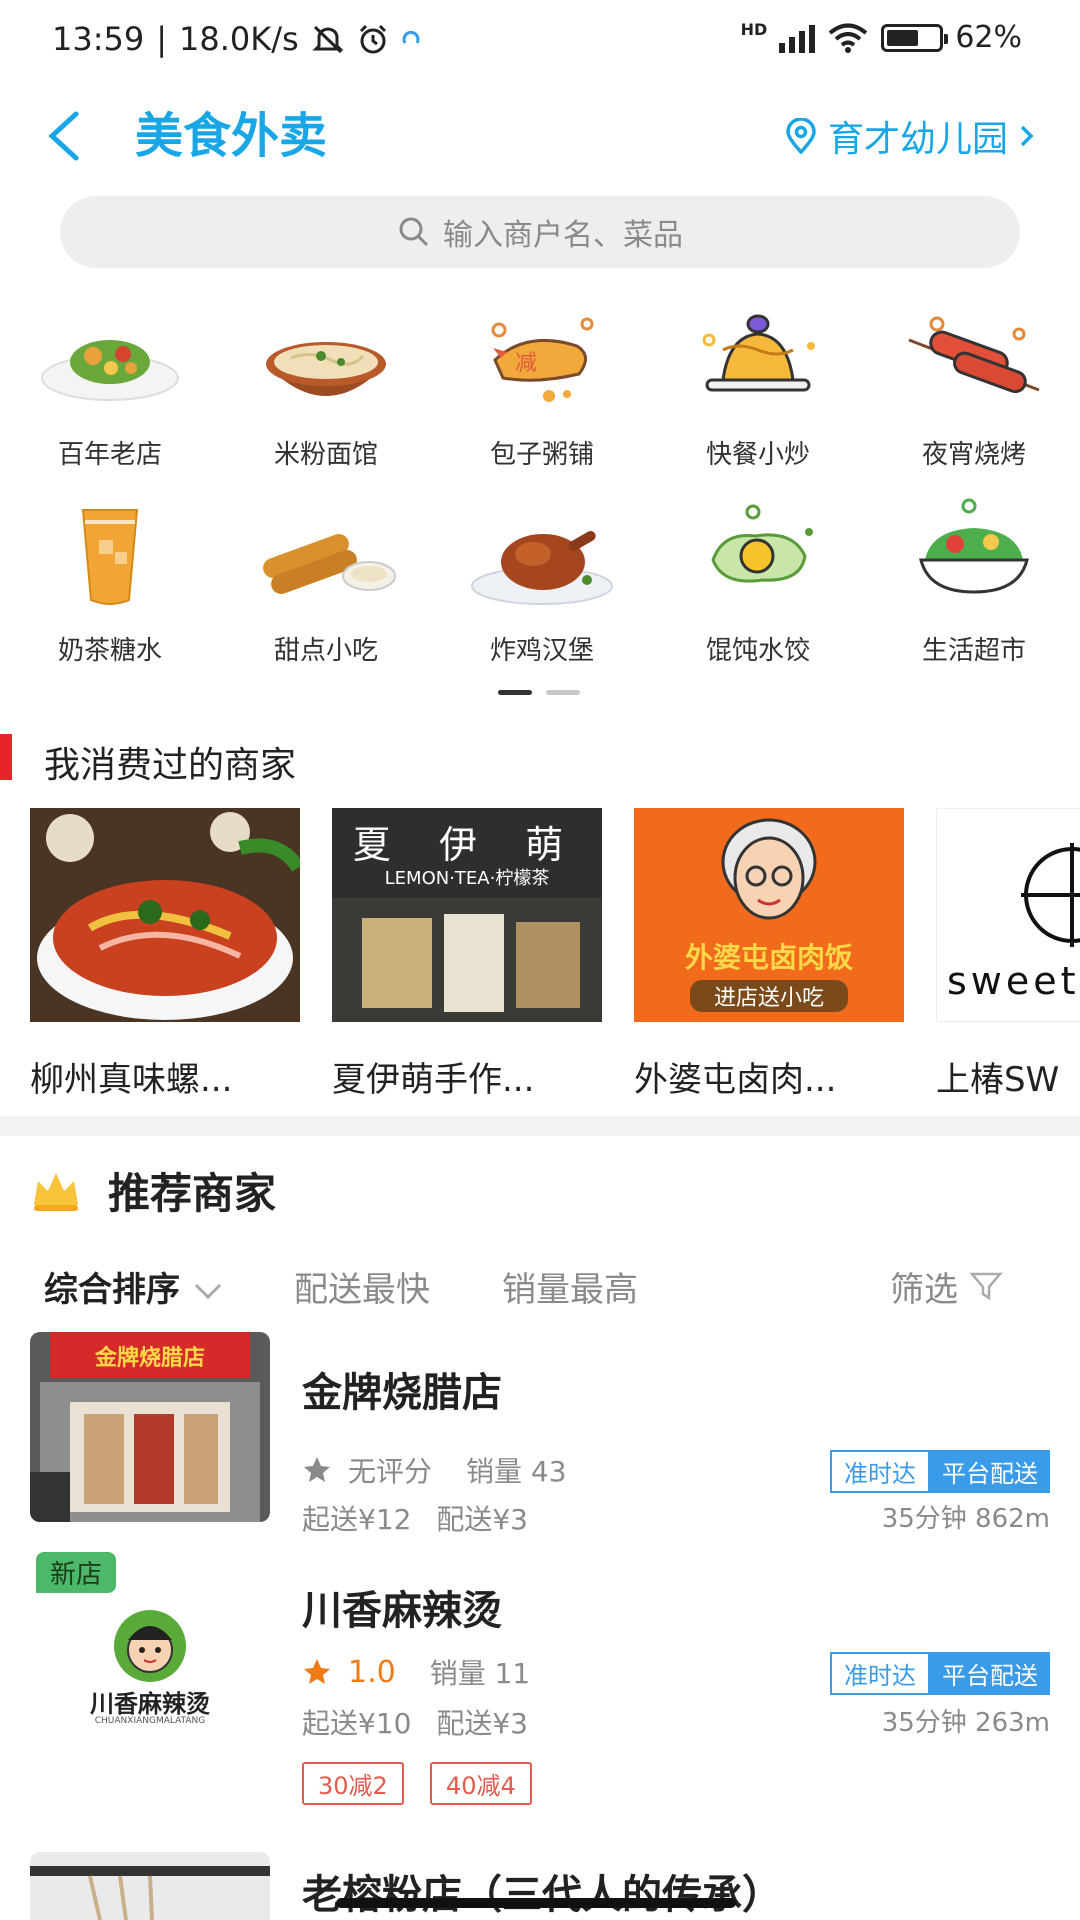 The width and height of the screenshot is (1080, 1920). What do you see at coordinates (541, 651) in the screenshot?
I see `category-label: 炸鸡汉堡` at bounding box center [541, 651].